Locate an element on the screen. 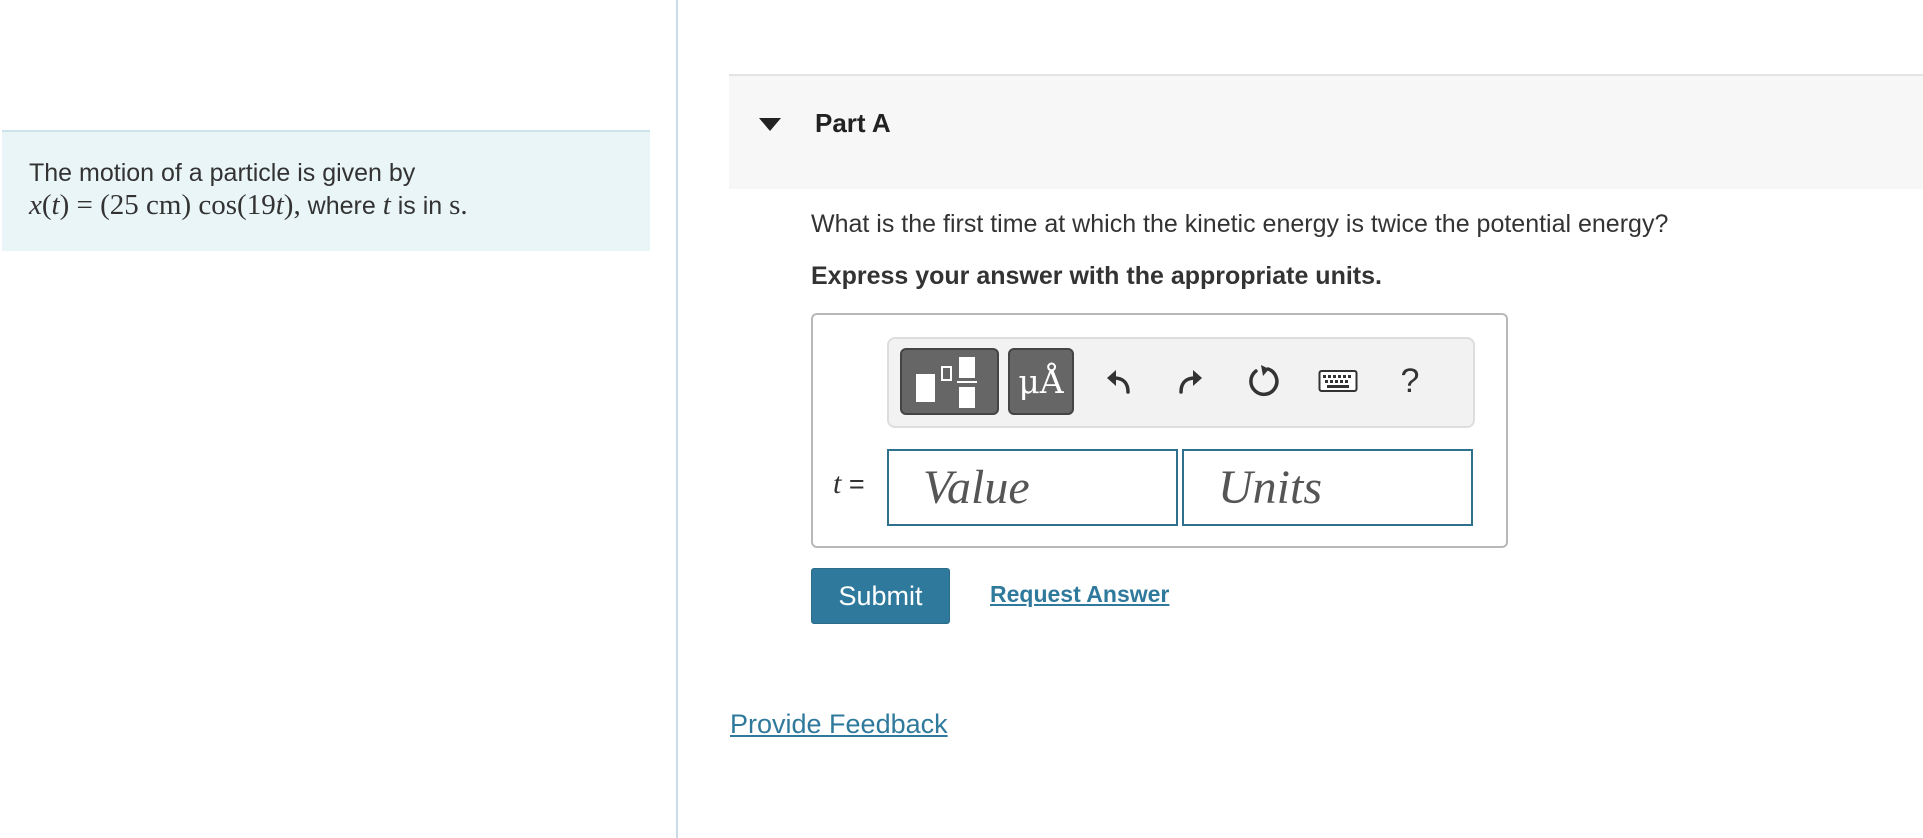 The image size is (1923, 838). part-a-header: Part A is located at coordinates (1326, 131).